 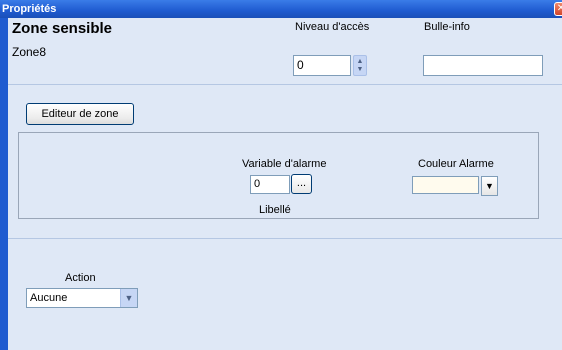 I want to click on tooltip-input, so click(x=483, y=65).